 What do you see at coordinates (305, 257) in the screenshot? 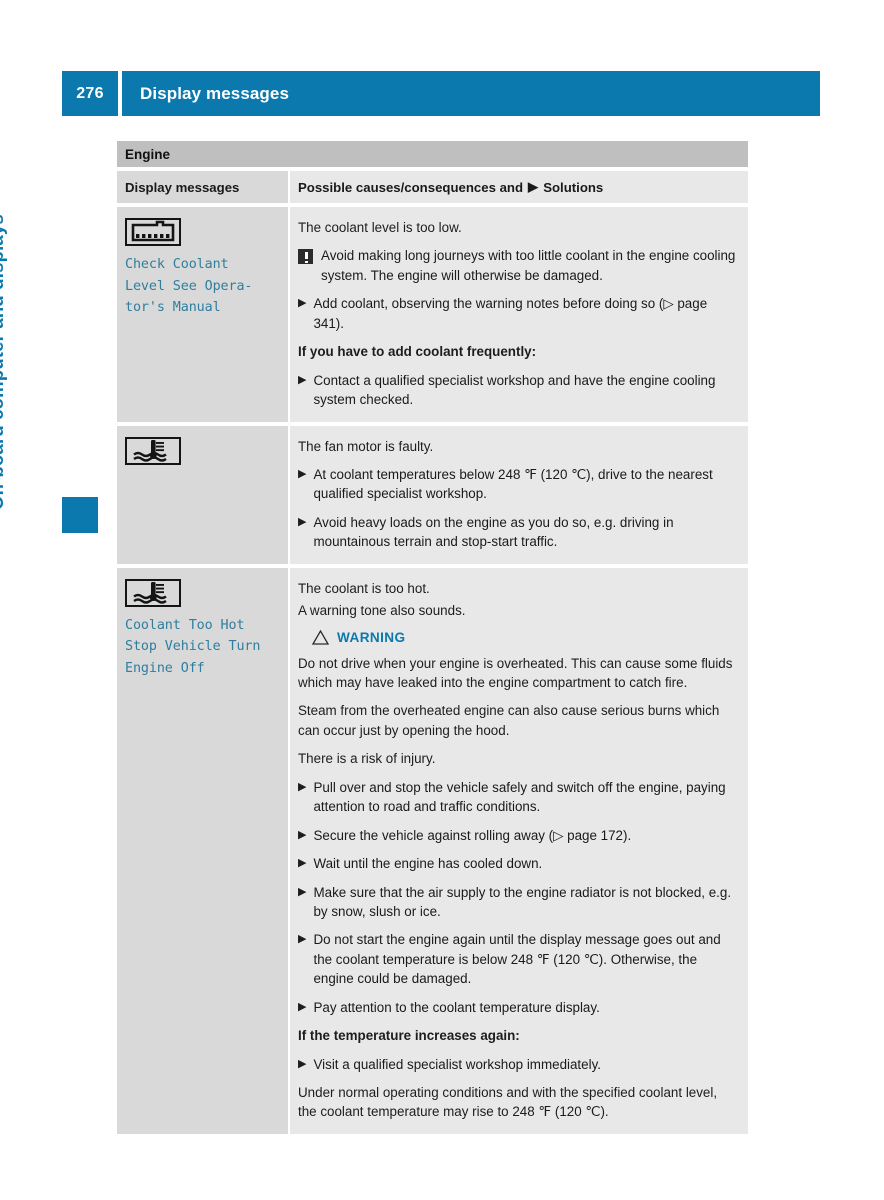
I see `exclamation-note-icon` at bounding box center [305, 257].